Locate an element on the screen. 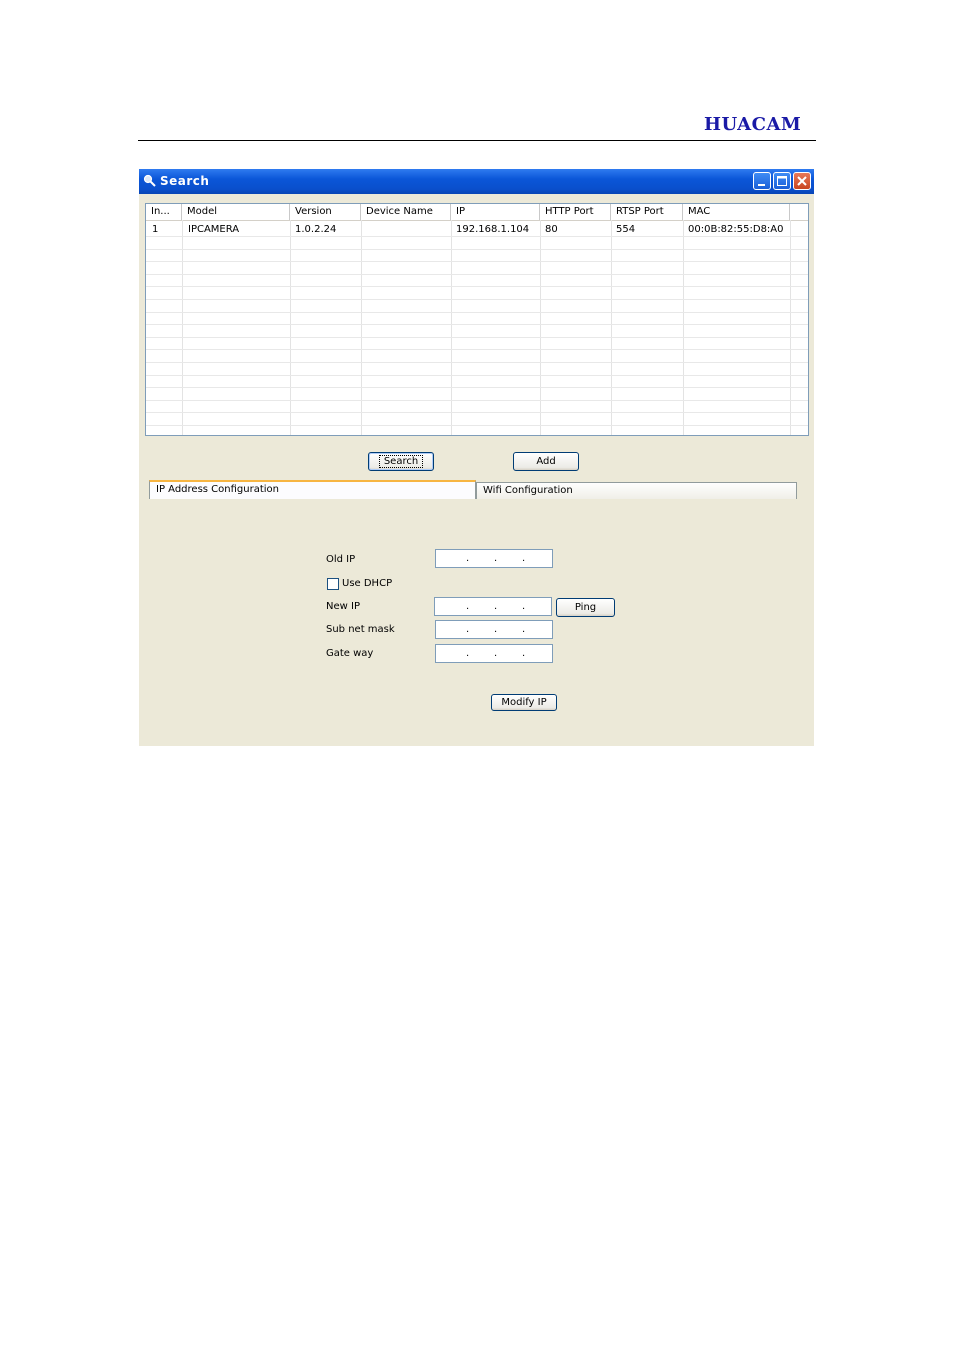 The image size is (954, 1350). column-header-http-port: HTTP Port is located at coordinates (575, 212).